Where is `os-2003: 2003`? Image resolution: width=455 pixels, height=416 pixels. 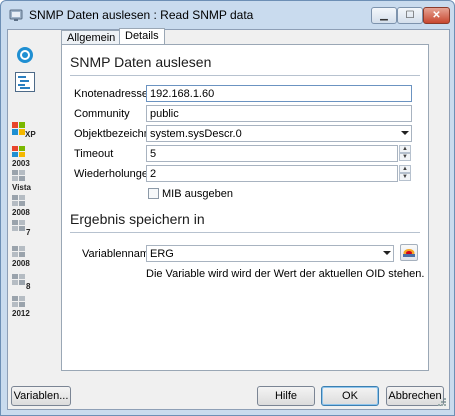 os-2003: 2003 is located at coordinates (25, 157).